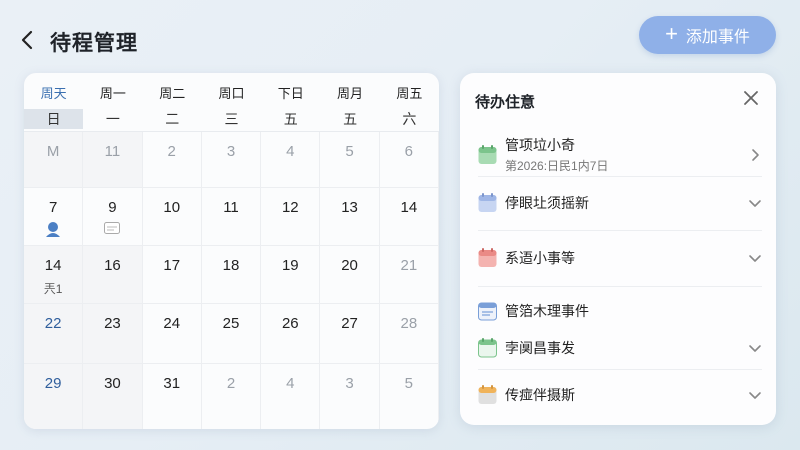 This screenshot has height=450, width=800. Describe the element at coordinates (291, 275) in the screenshot. I see `day-cell: 19` at that location.